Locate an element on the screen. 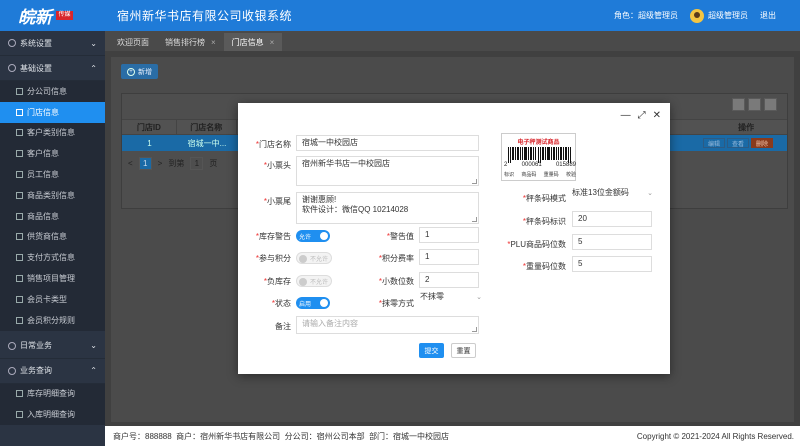 The image size is (800, 446). minimize-icon: — is located at coordinates (626, 115).